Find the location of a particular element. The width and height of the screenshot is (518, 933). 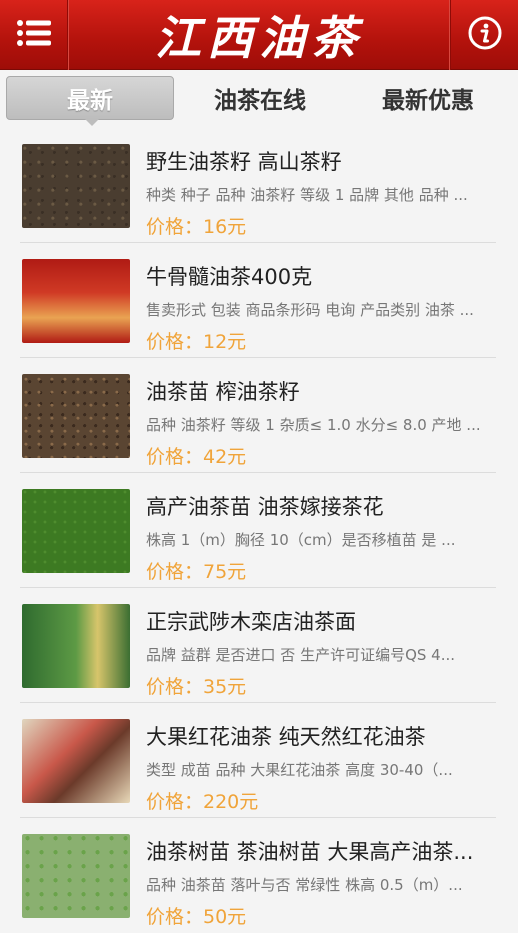

product-name: 高产油茶苗 油茶嫁接茶花 is located at coordinates (265, 507).